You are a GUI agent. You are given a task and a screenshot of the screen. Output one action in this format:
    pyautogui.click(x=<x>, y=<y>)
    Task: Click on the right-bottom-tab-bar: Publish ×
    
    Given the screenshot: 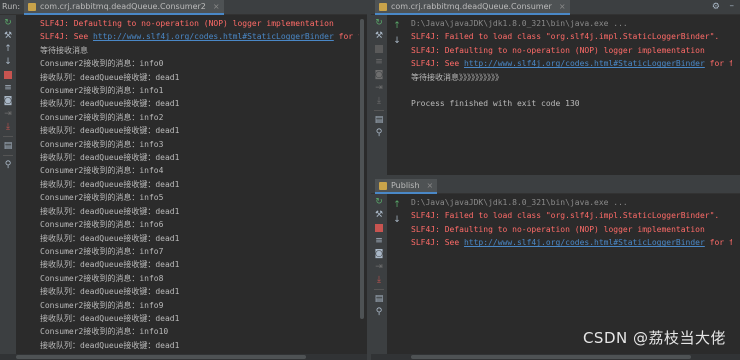 What is the action you would take?
    pyautogui.click(x=555, y=186)
    